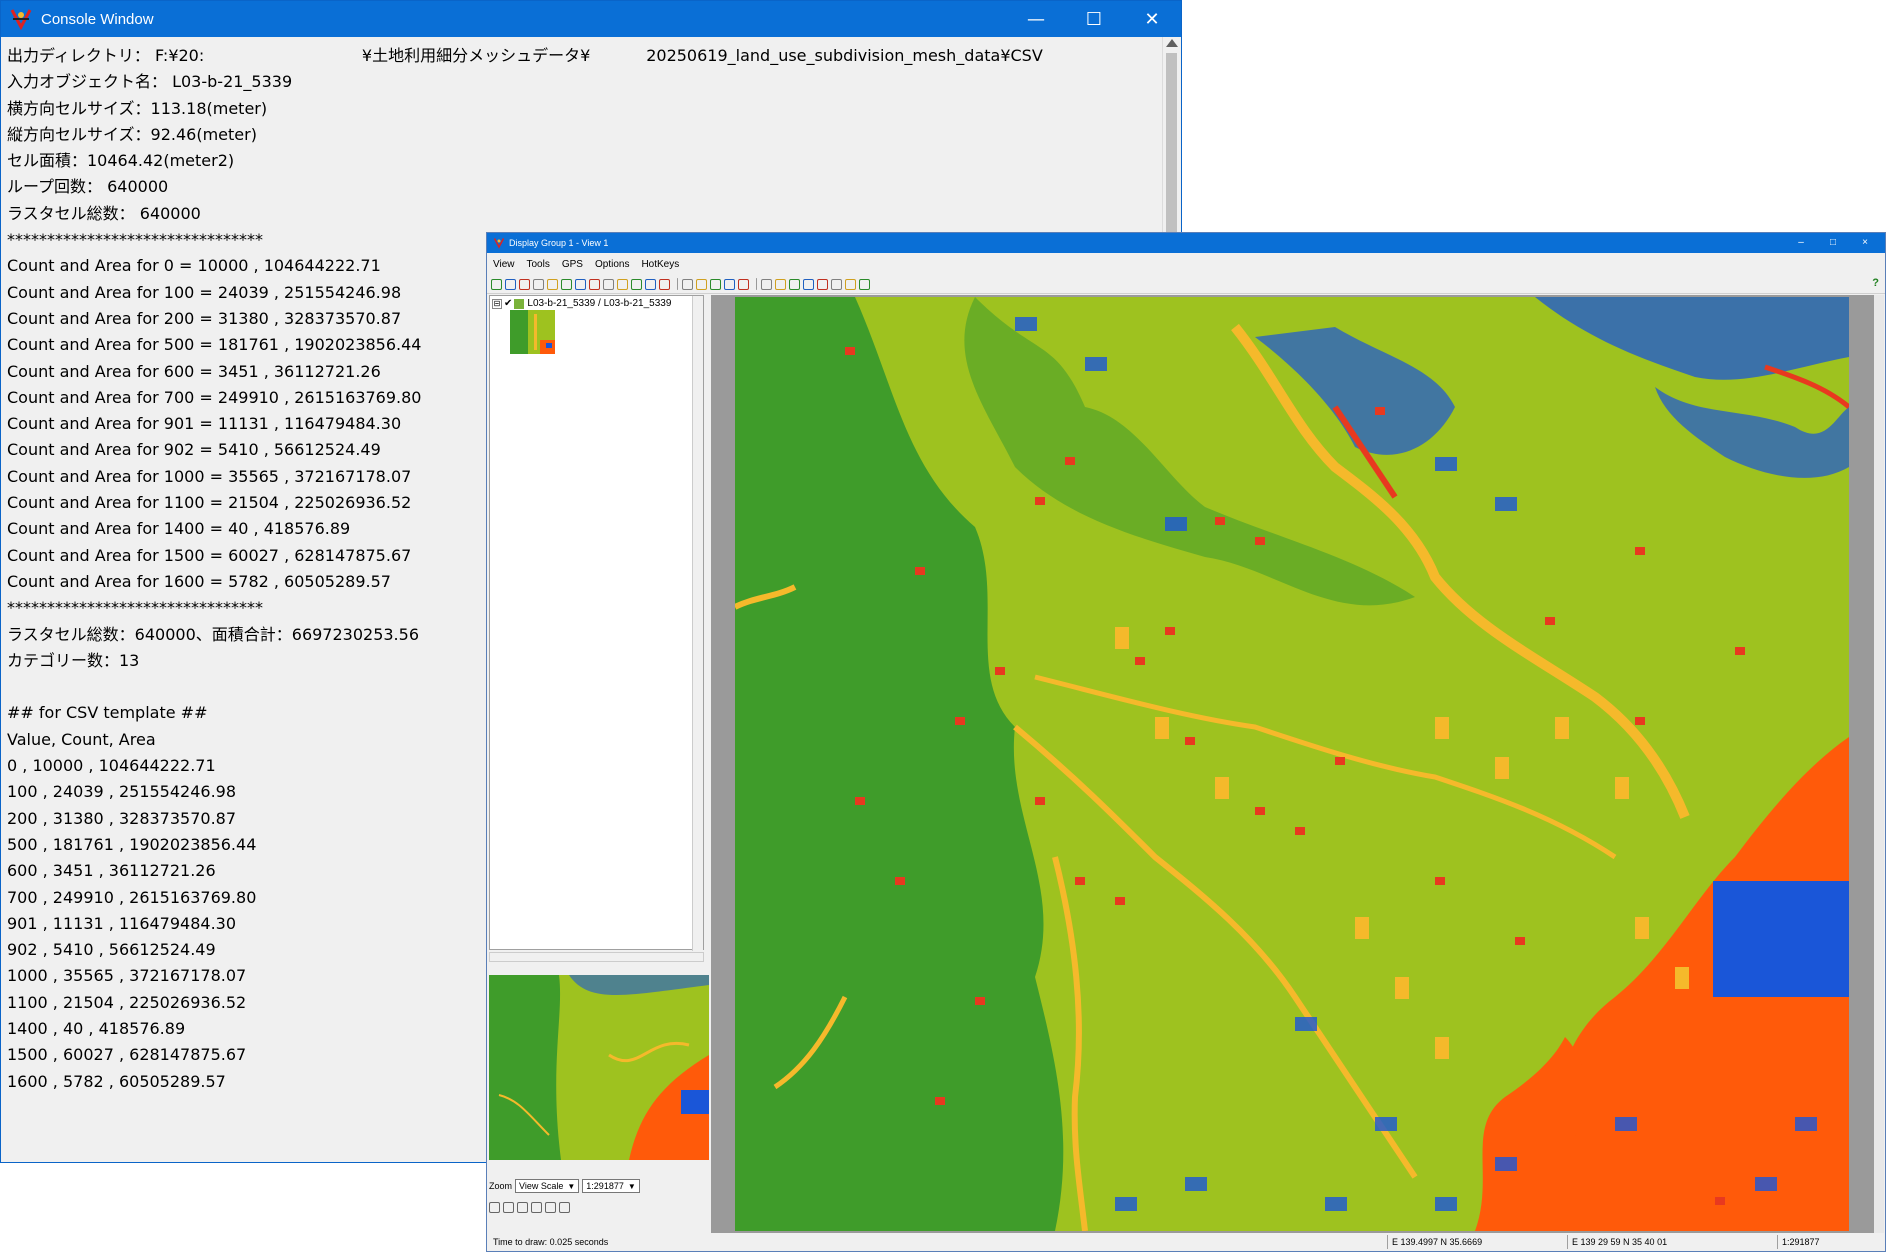 This screenshot has width=1891, height=1254. Describe the element at coordinates (547, 1186) in the screenshot. I see `zoom-mode-select: View Scale ▼` at that location.